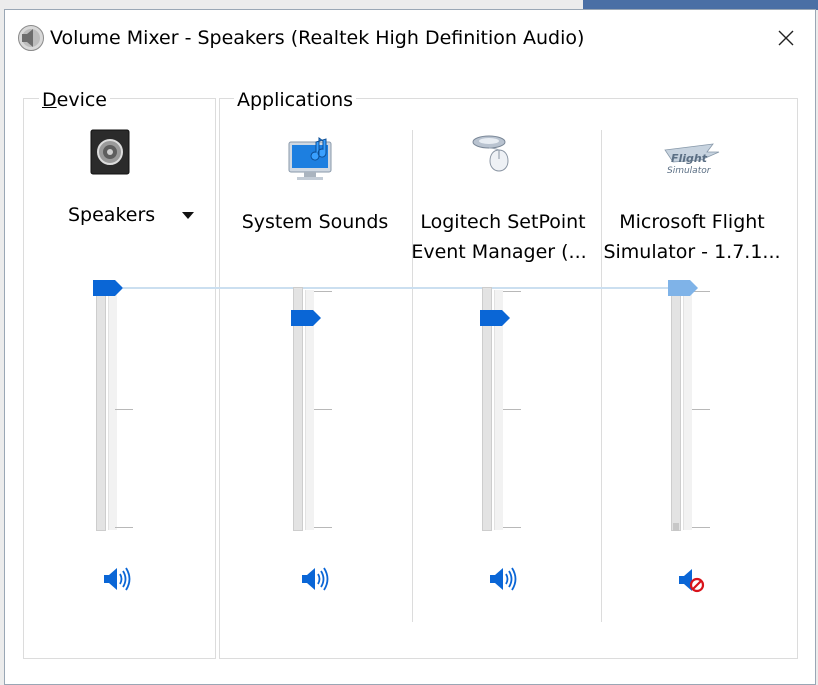 The width and height of the screenshot is (818, 685). Describe the element at coordinates (74, 100) in the screenshot. I see `device-group-label: Device` at that location.